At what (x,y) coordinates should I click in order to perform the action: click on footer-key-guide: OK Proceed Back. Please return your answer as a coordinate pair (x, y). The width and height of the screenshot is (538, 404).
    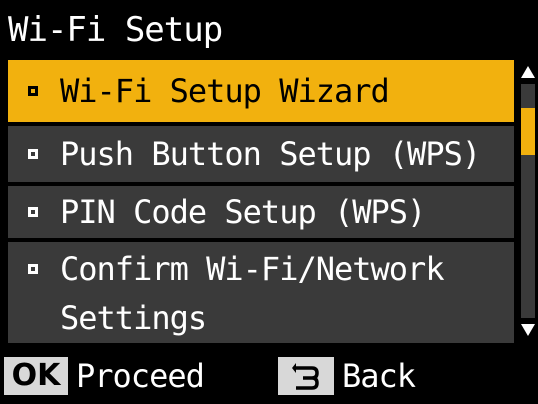
    Looking at the image, I should click on (269, 375).